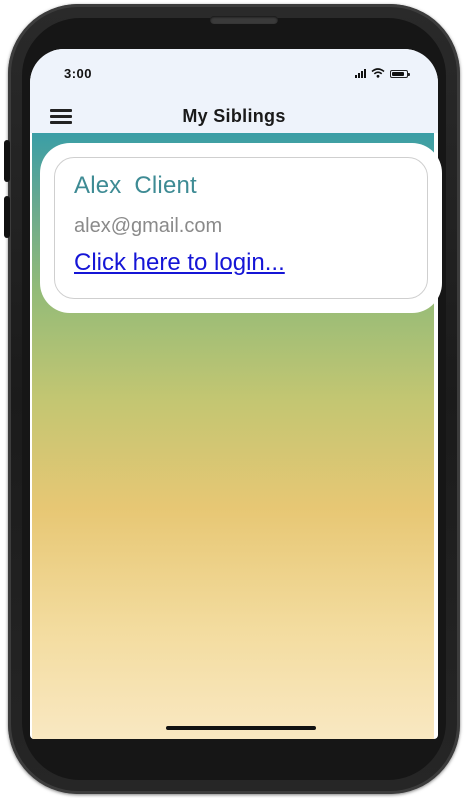 The image size is (466, 798). I want to click on page-title: My Siblings, so click(234, 116).